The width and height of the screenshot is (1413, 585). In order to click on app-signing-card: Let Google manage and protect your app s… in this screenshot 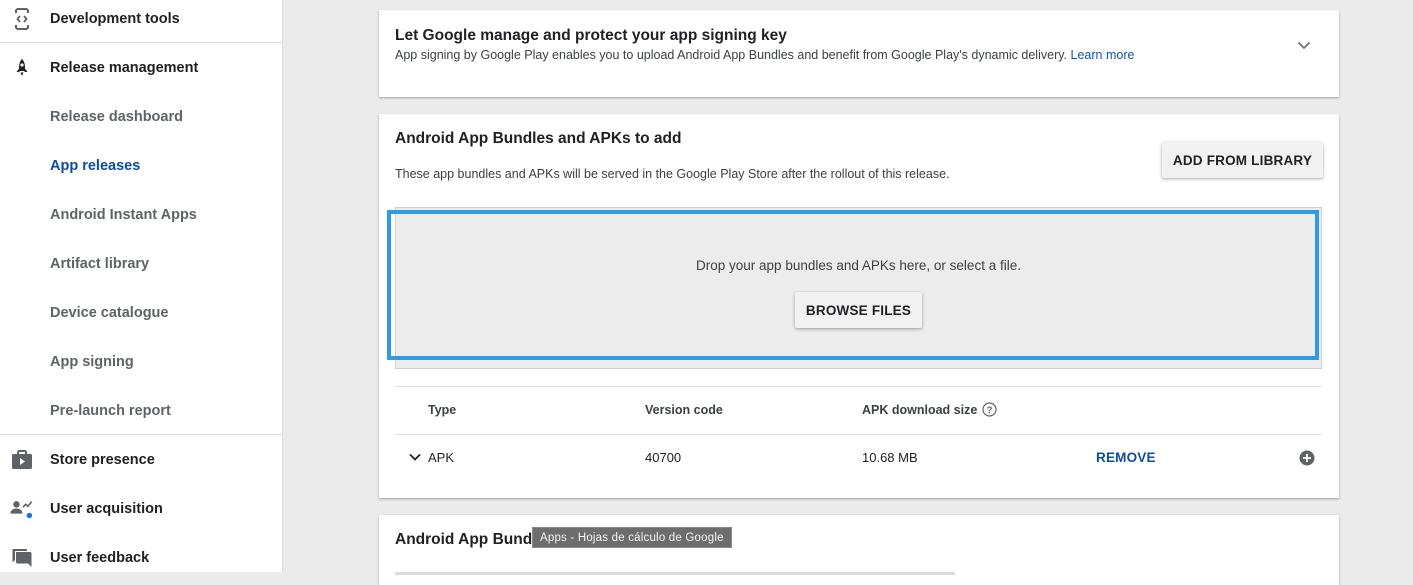, I will do `click(859, 53)`.